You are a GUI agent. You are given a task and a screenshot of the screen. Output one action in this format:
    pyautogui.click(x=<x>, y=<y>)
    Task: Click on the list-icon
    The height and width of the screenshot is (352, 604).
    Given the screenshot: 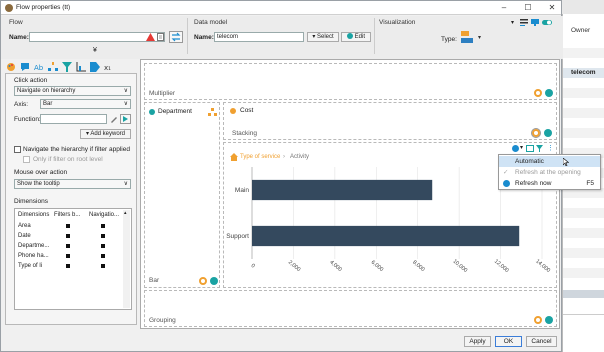 What is the action you would take?
    pyautogui.click(x=524, y=22)
    